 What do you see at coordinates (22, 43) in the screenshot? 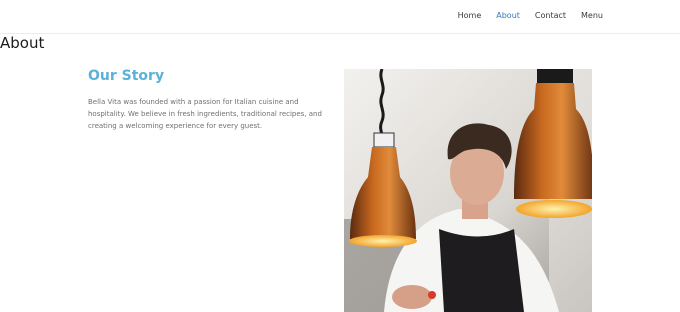
I see `page-title: About` at bounding box center [22, 43].